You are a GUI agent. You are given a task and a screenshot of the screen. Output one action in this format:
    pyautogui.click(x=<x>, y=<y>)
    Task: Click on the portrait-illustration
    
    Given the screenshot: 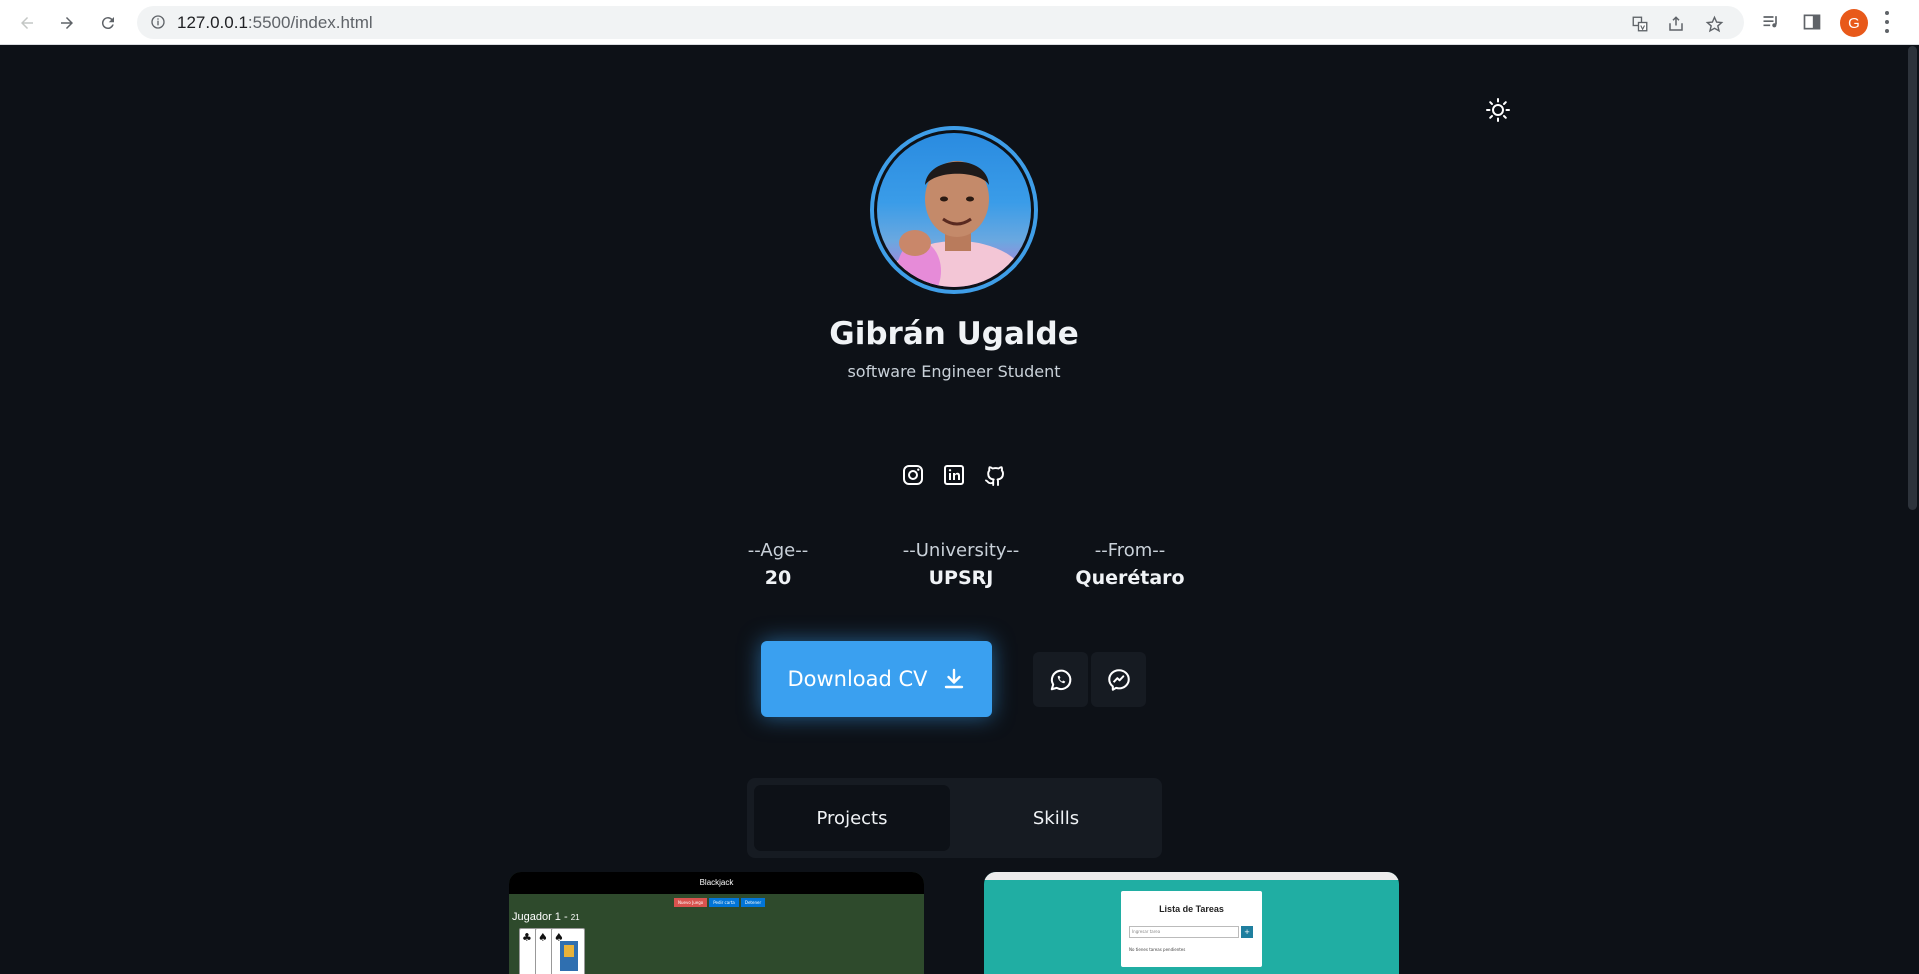 What is the action you would take?
    pyautogui.click(x=957, y=224)
    